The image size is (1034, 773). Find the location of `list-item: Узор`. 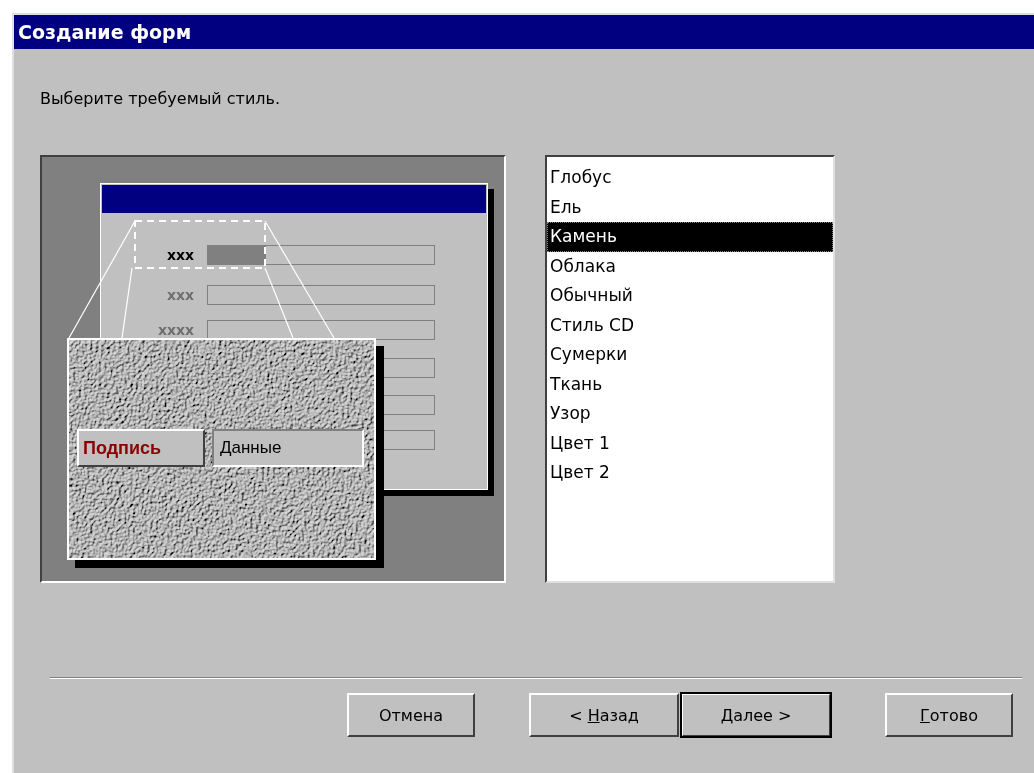

list-item: Узор is located at coordinates (690, 414).